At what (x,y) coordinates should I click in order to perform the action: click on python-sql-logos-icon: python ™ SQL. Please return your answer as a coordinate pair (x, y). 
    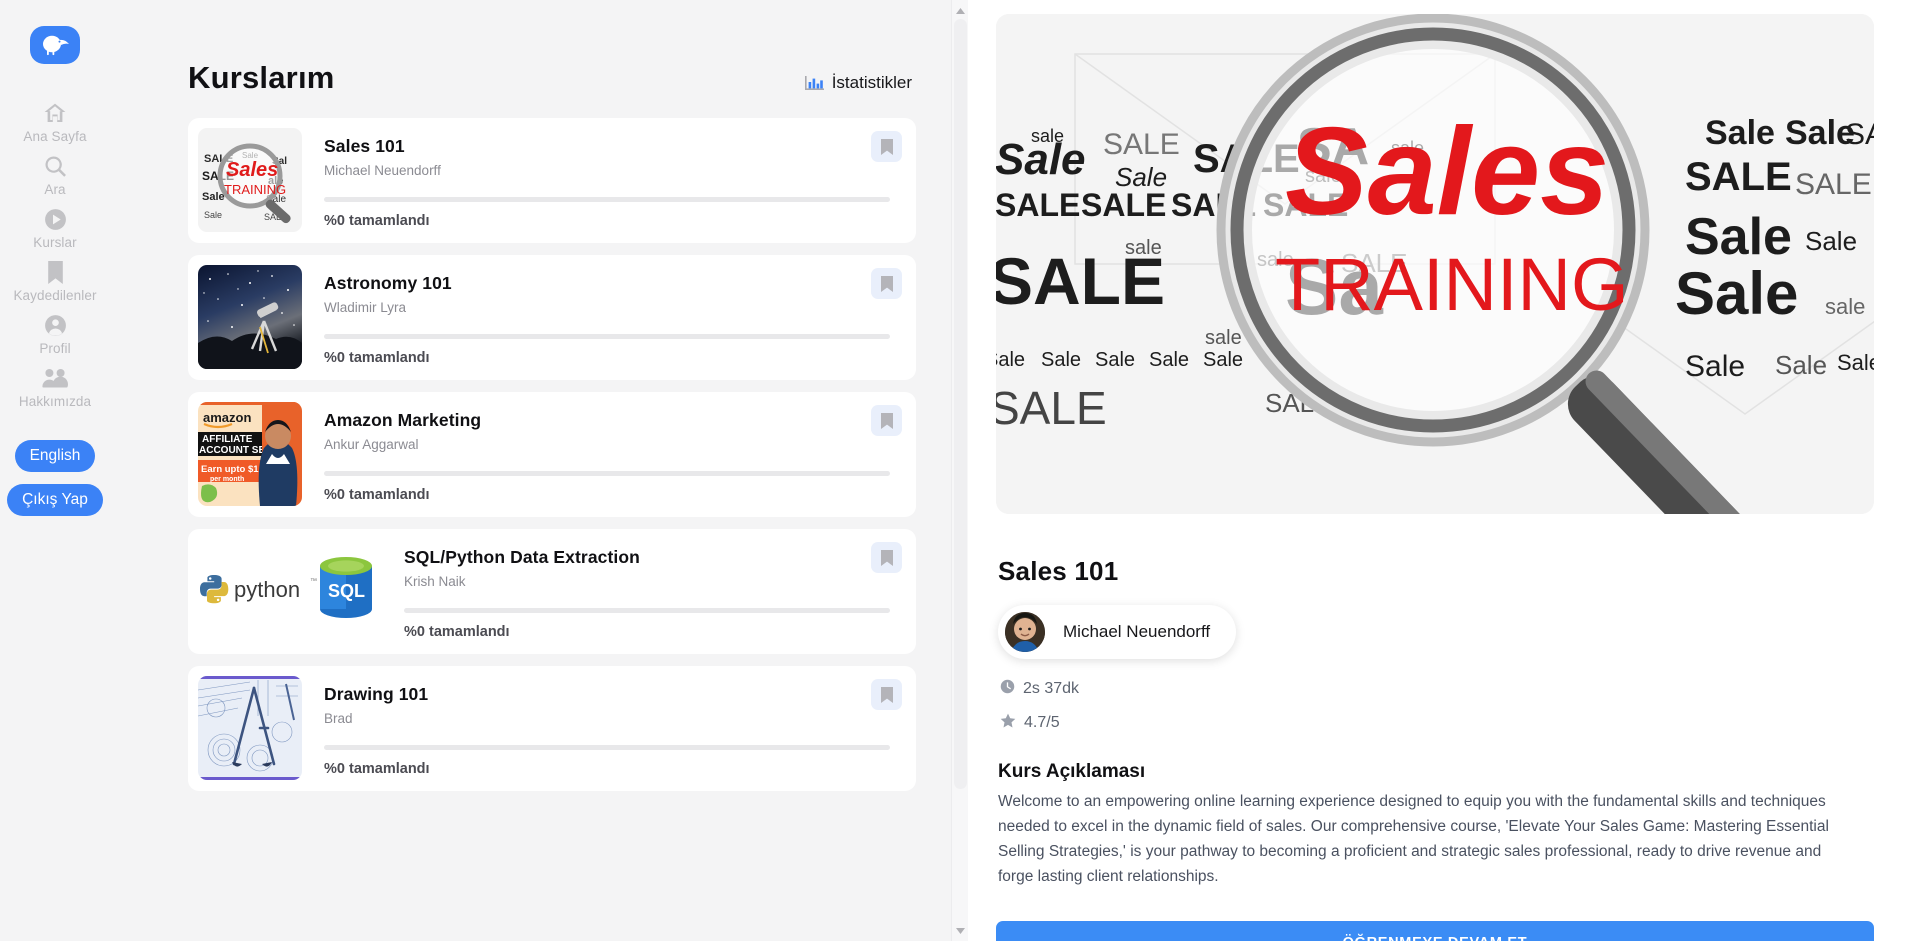
    Looking at the image, I should click on (287, 591).